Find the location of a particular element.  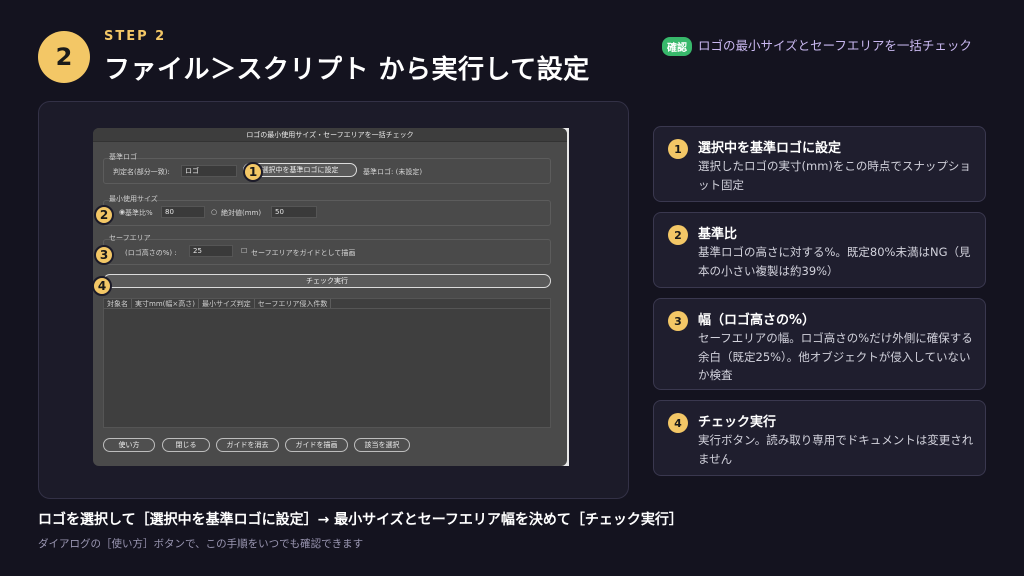

card-description: 選択したロゴの実寸(mm)をこの時点でスナップショット固定 is located at coordinates (834, 175).